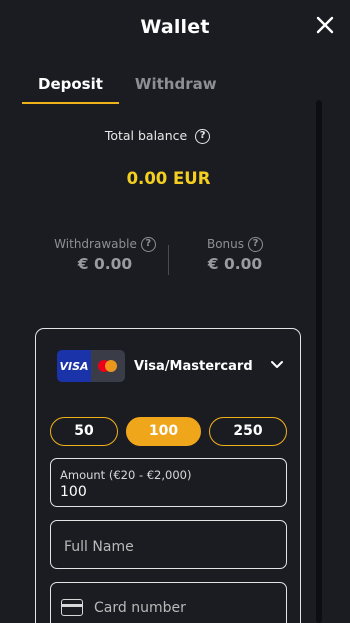  Describe the element at coordinates (95, 244) in the screenshot. I see `withdrawable-label: Withdrawable` at that location.